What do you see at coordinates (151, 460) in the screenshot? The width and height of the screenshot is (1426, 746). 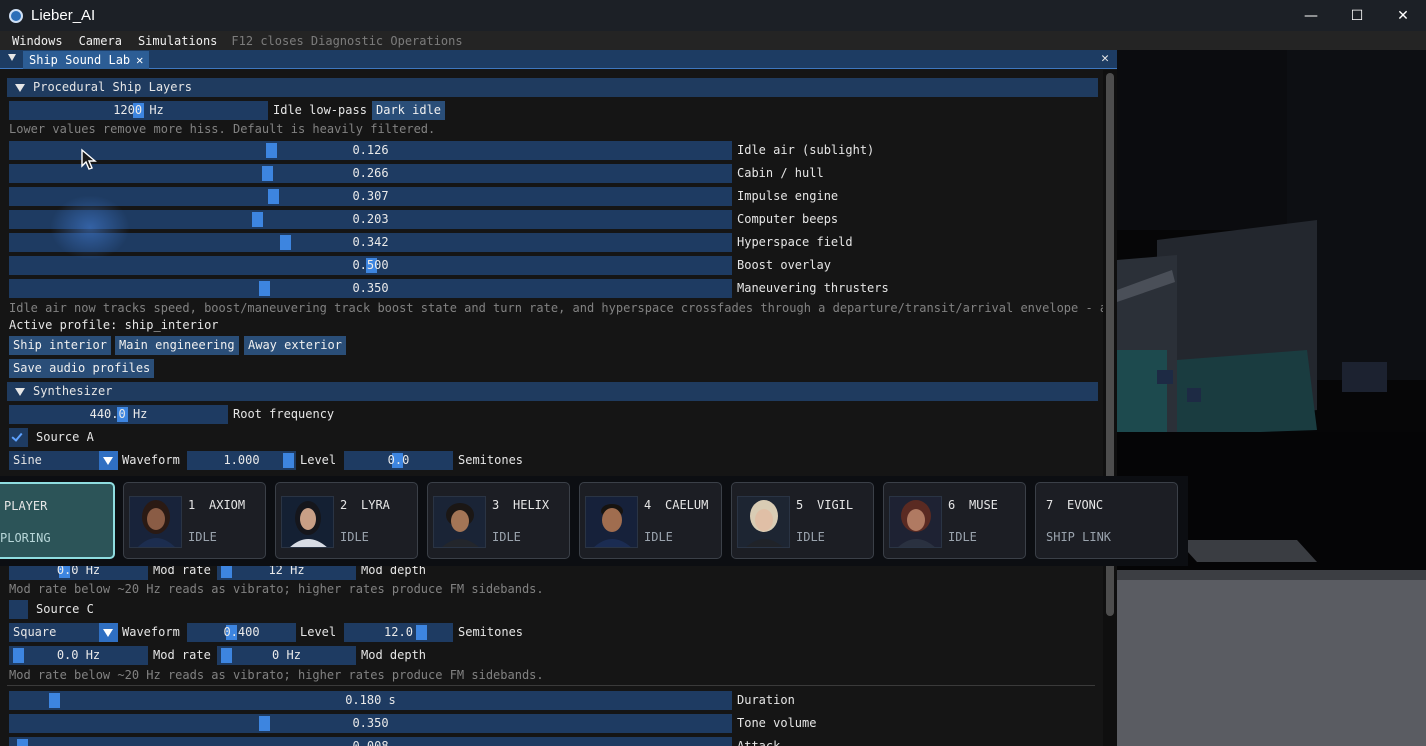 I see `waveform-label: Waveform` at bounding box center [151, 460].